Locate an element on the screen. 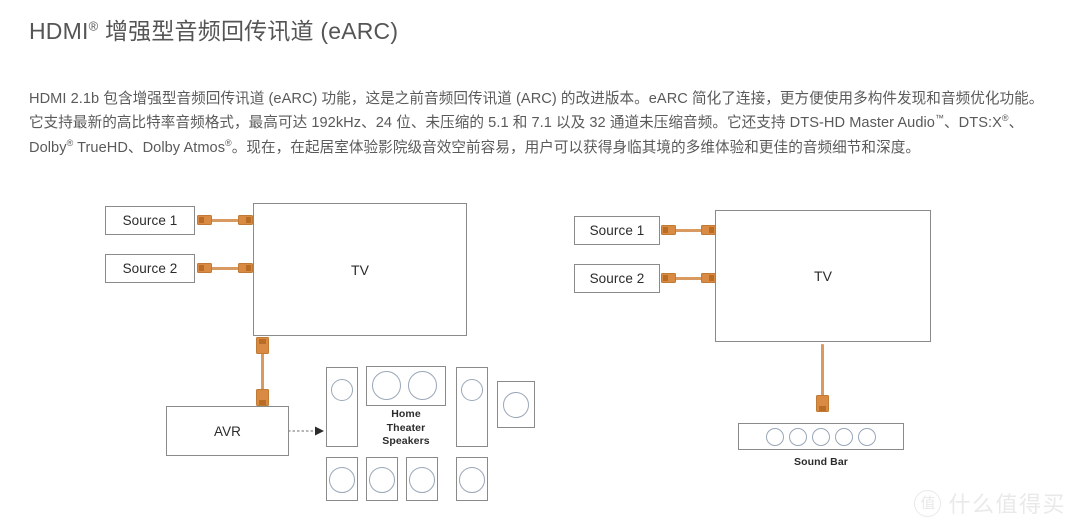 The width and height of the screenshot is (1080, 527). body-text-part-4: TrueHD、Dolby Atmos is located at coordinates (149, 147).